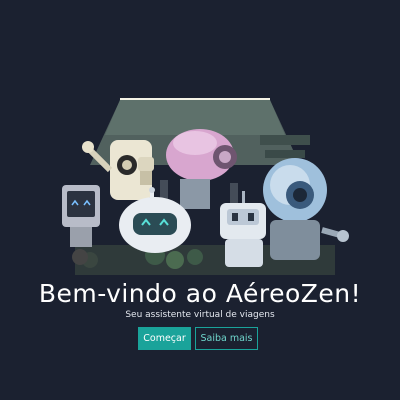 Image resolution: width=400 pixels, height=400 pixels. I want to click on learn-more-button: Saiba mais, so click(226, 338).